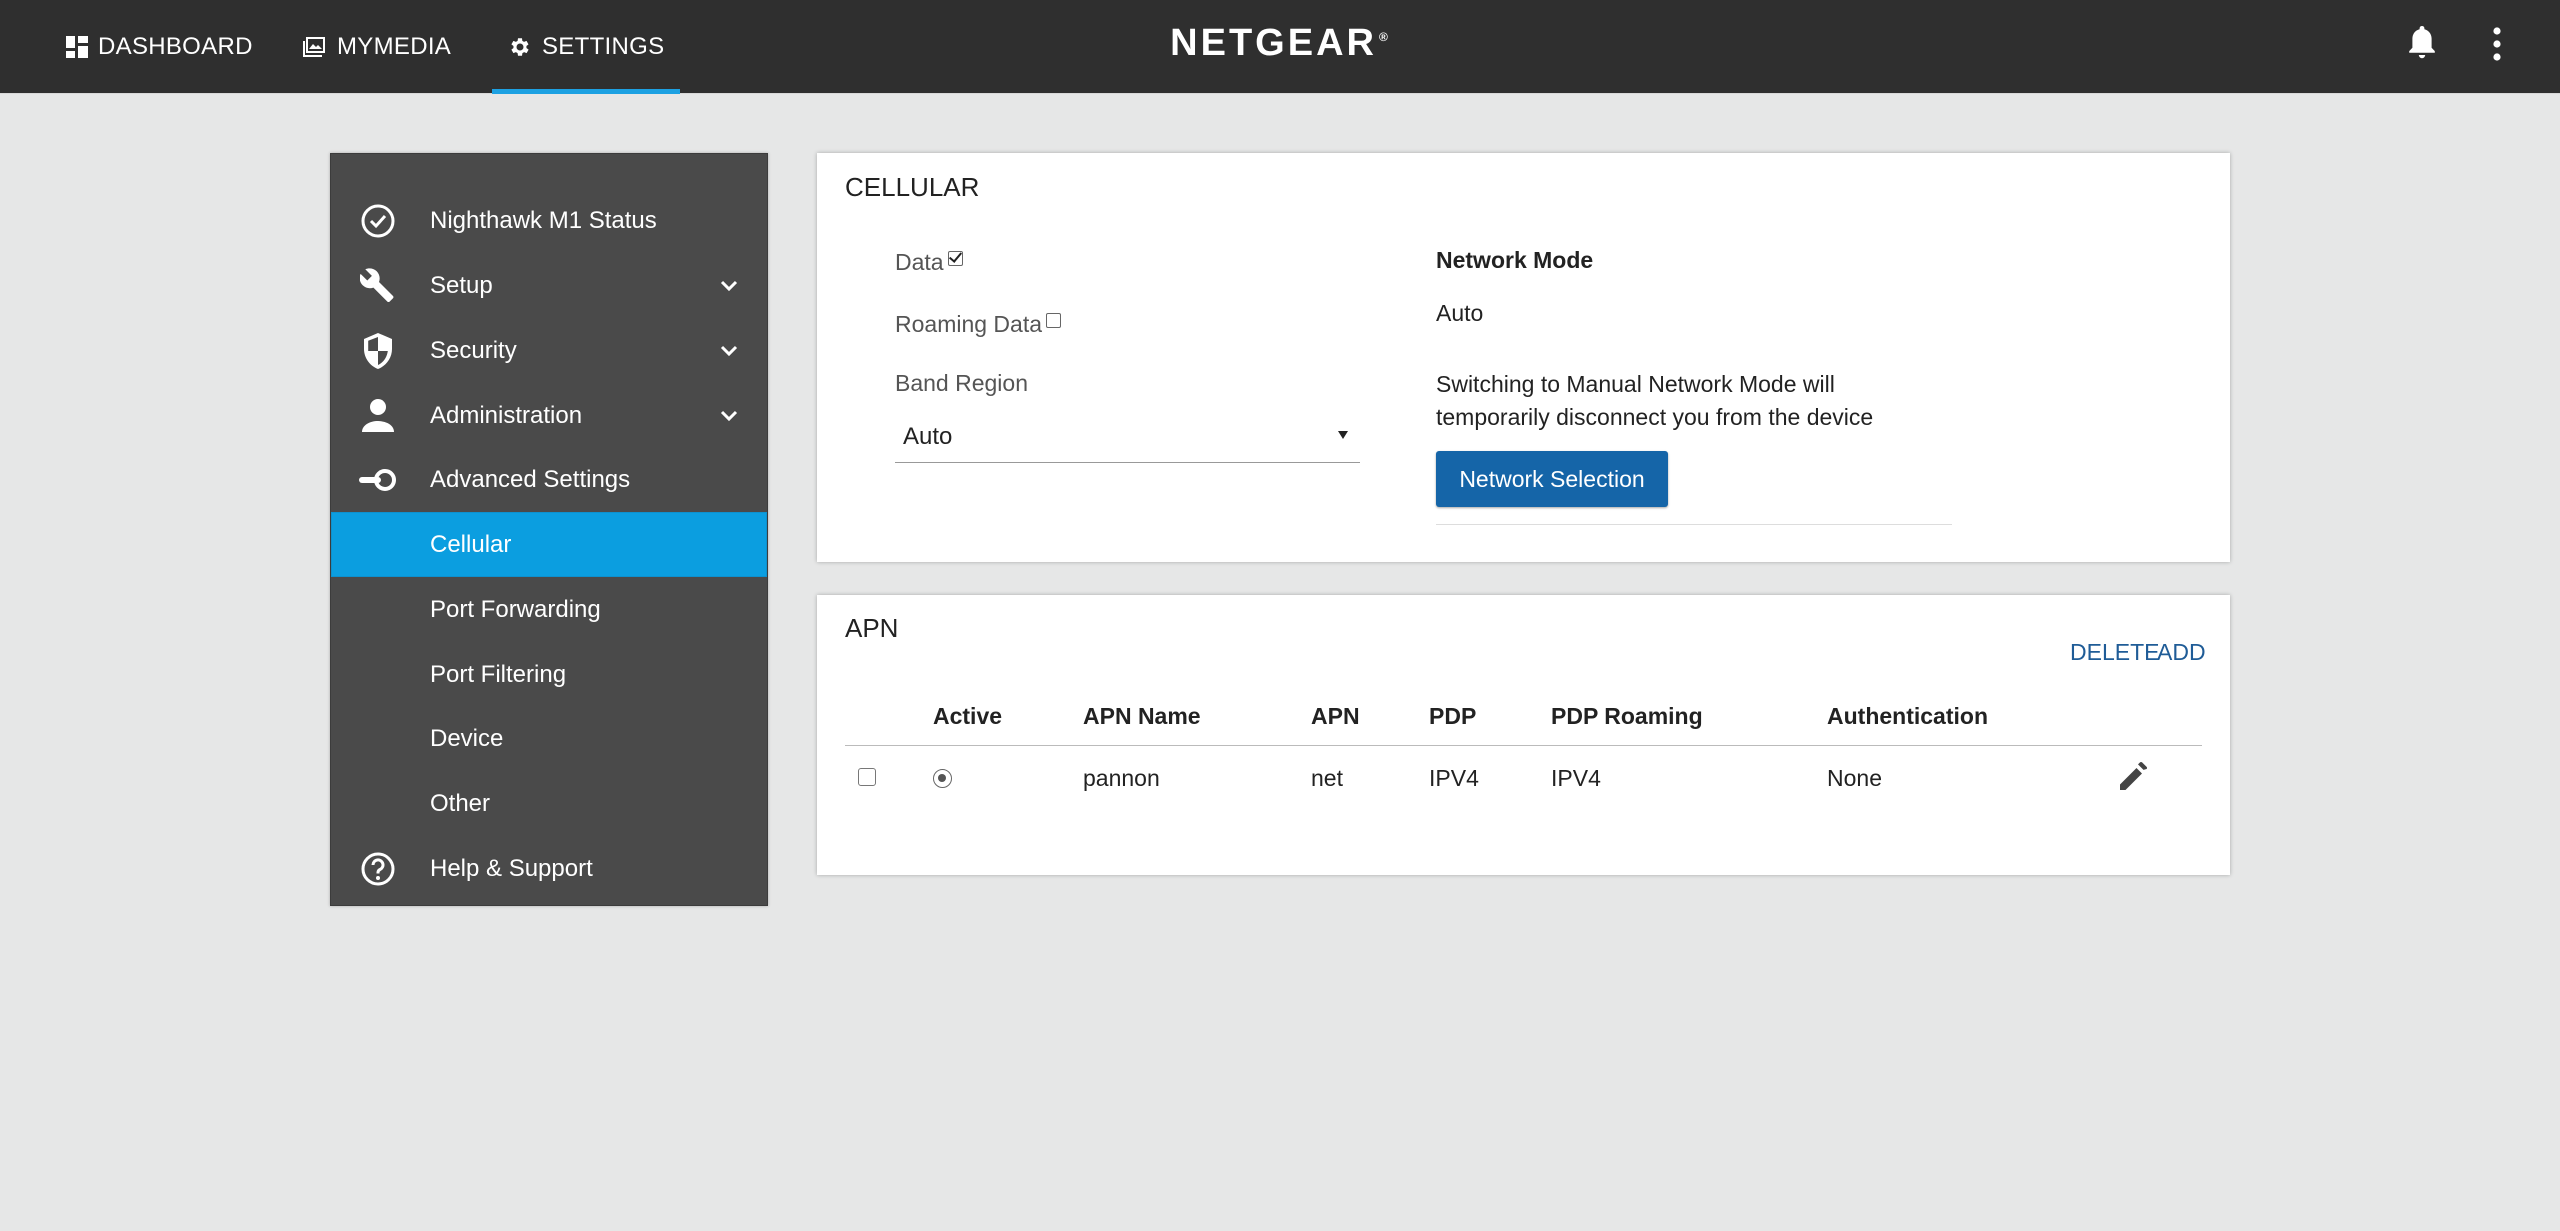  What do you see at coordinates (549, 738) in the screenshot?
I see `sidebar-item-device: Device` at bounding box center [549, 738].